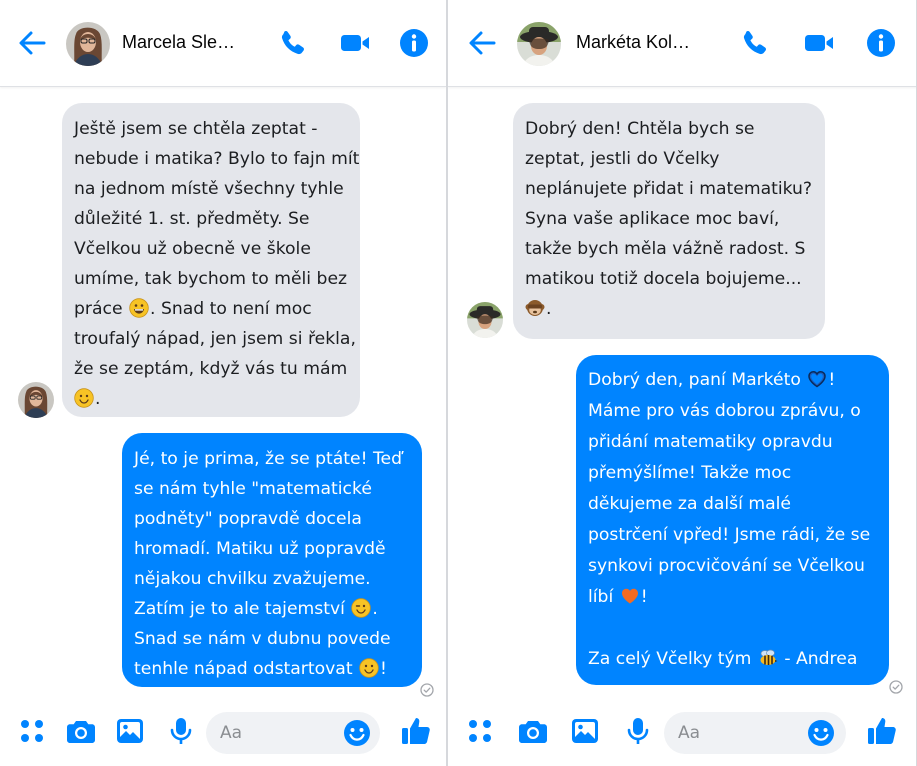  What do you see at coordinates (215, 339) in the screenshot?
I see `message-line: troufalý nápad, jen jsem si řekla,` at bounding box center [215, 339].